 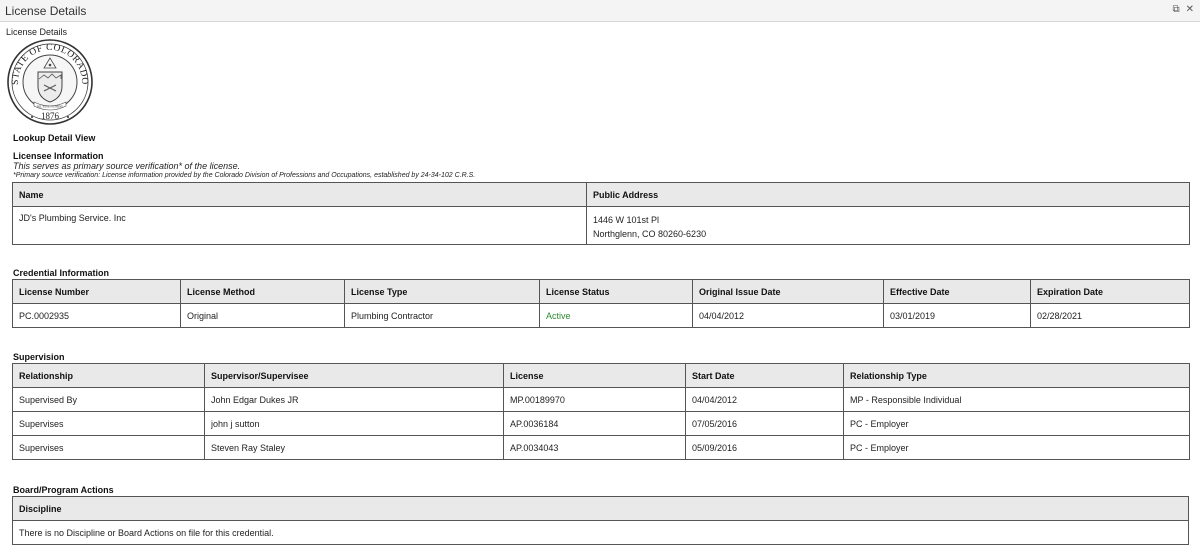 What do you see at coordinates (764, 423) in the screenshot?
I see `start-date-cell: 07/05/2016` at bounding box center [764, 423].